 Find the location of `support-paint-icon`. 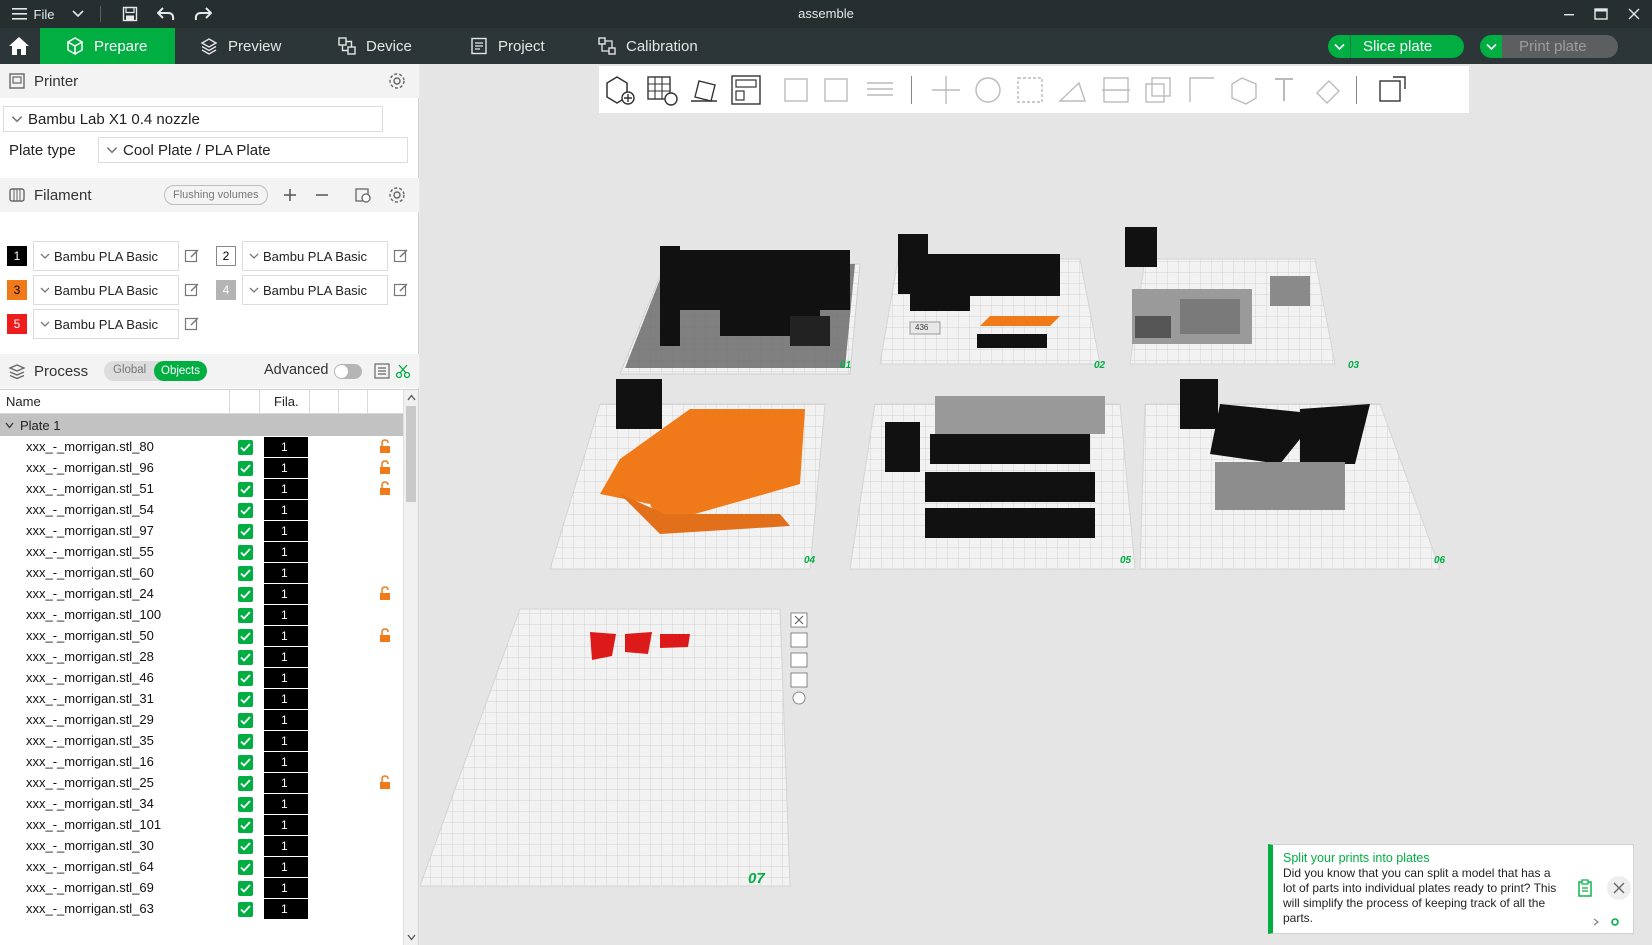

support-paint-icon is located at coordinates (1202, 90).